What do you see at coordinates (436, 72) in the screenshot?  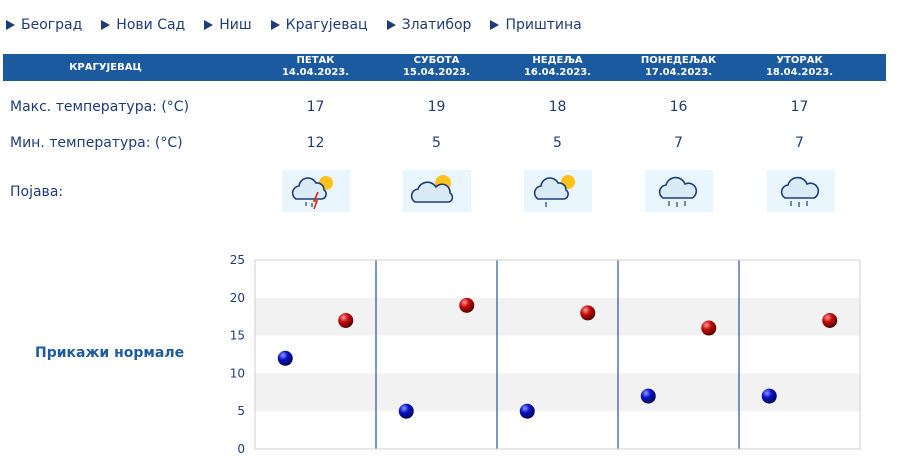 I see `day-date: 15.04.2023.` at bounding box center [436, 72].